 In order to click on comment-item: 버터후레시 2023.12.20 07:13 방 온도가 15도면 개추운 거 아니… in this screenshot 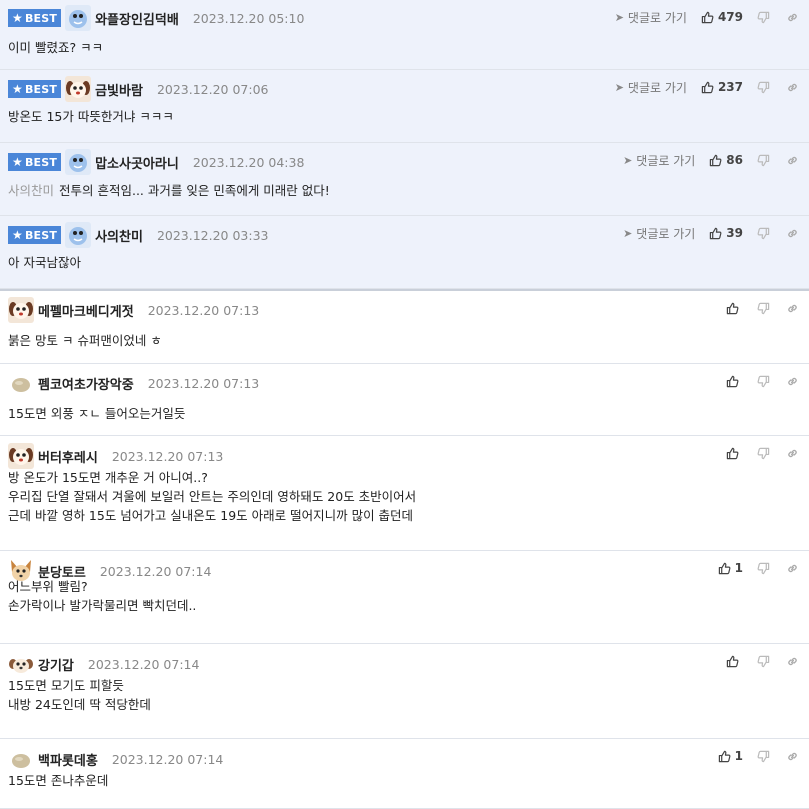, I will do `click(404, 493)`.